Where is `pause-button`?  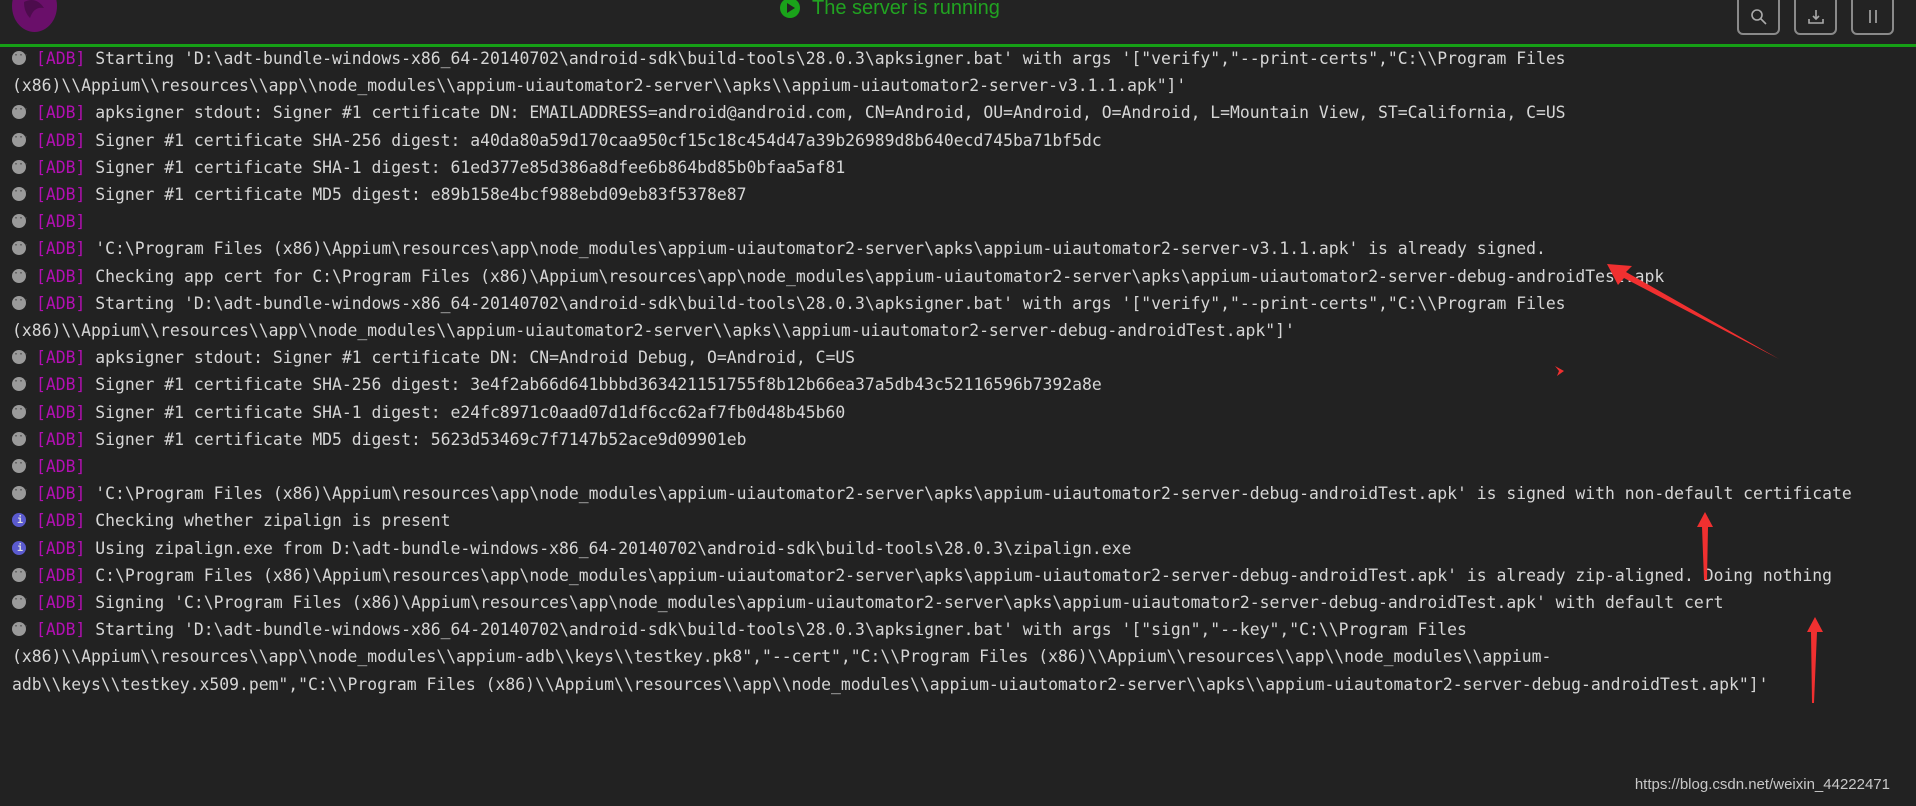
pause-button is located at coordinates (1872, 17).